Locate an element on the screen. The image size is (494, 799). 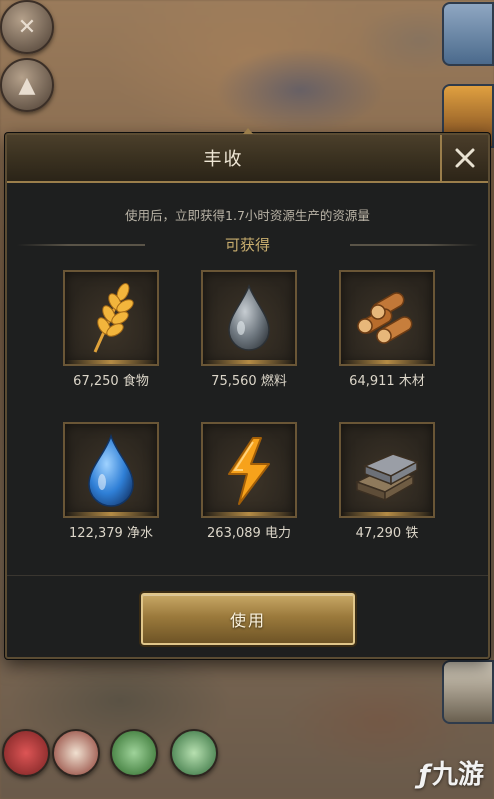
resource-quantity: 263,089 电力 is located at coordinates (249, 533).